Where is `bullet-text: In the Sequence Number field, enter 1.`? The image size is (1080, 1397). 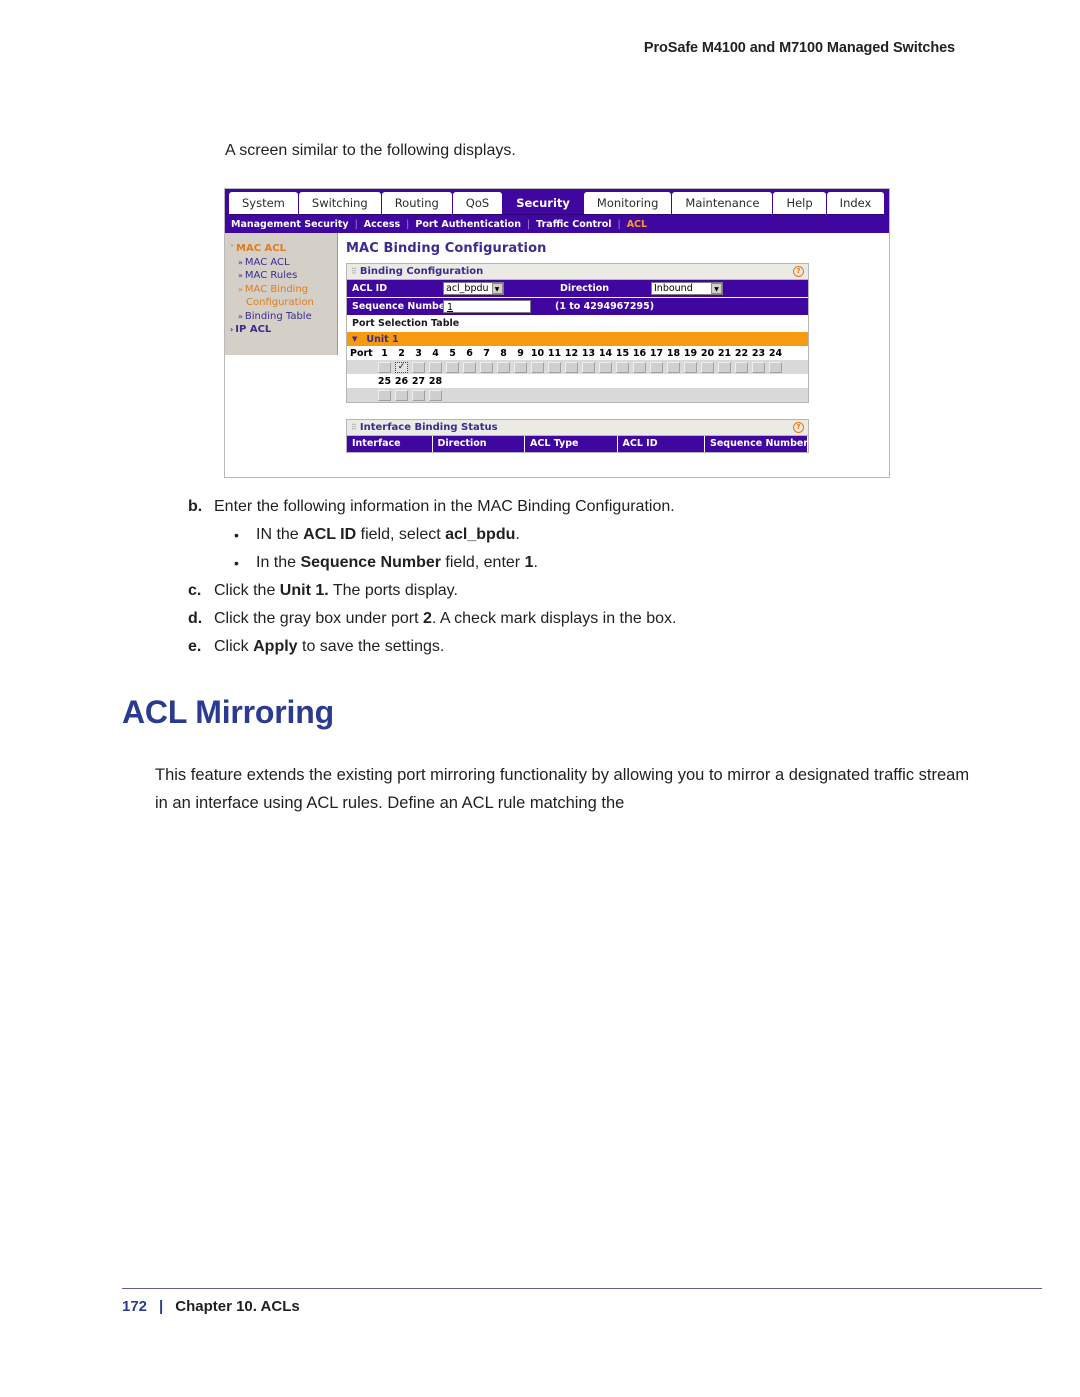 bullet-text: In the Sequence Number field, enter 1. is located at coordinates (397, 562).